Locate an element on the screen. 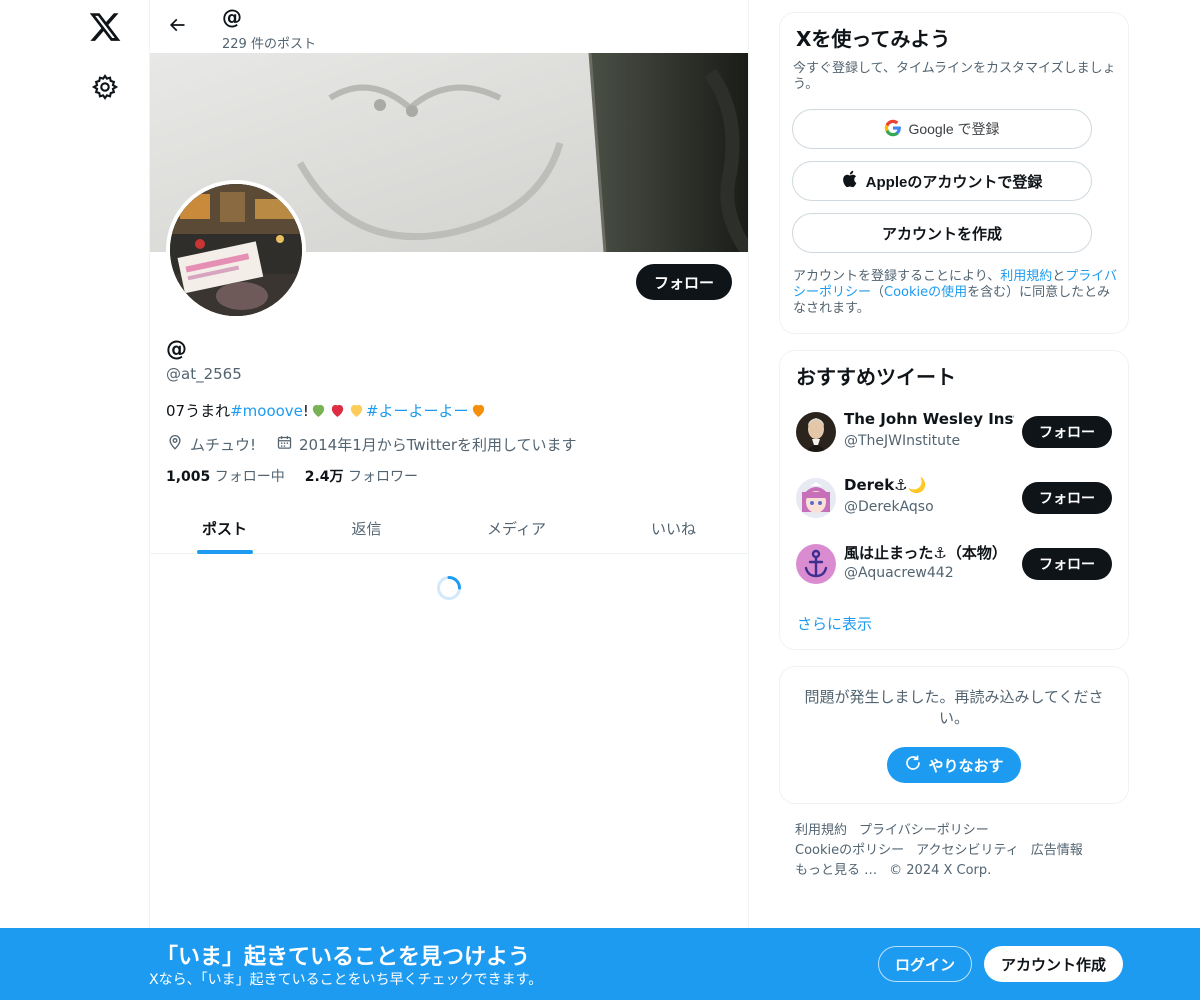 This screenshot has width=1200, height=1000. footer-link: 広告情報 is located at coordinates (1057, 850).